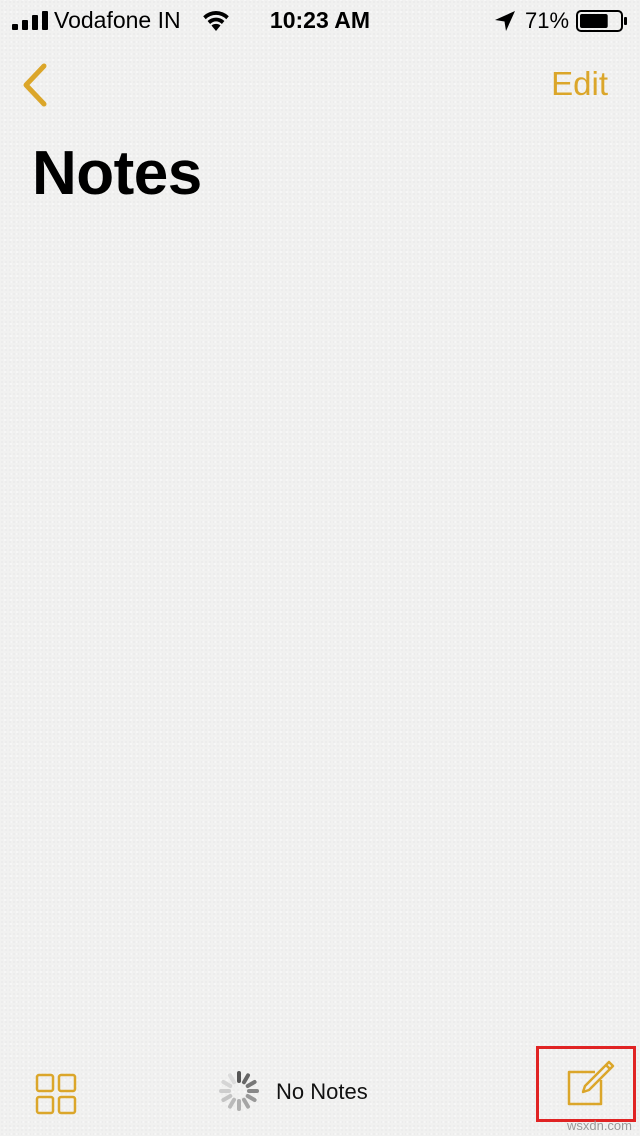 The height and width of the screenshot is (1136, 640). I want to click on status-bar: Vodafone IN 10:23 AM 71%, so click(320, 20).